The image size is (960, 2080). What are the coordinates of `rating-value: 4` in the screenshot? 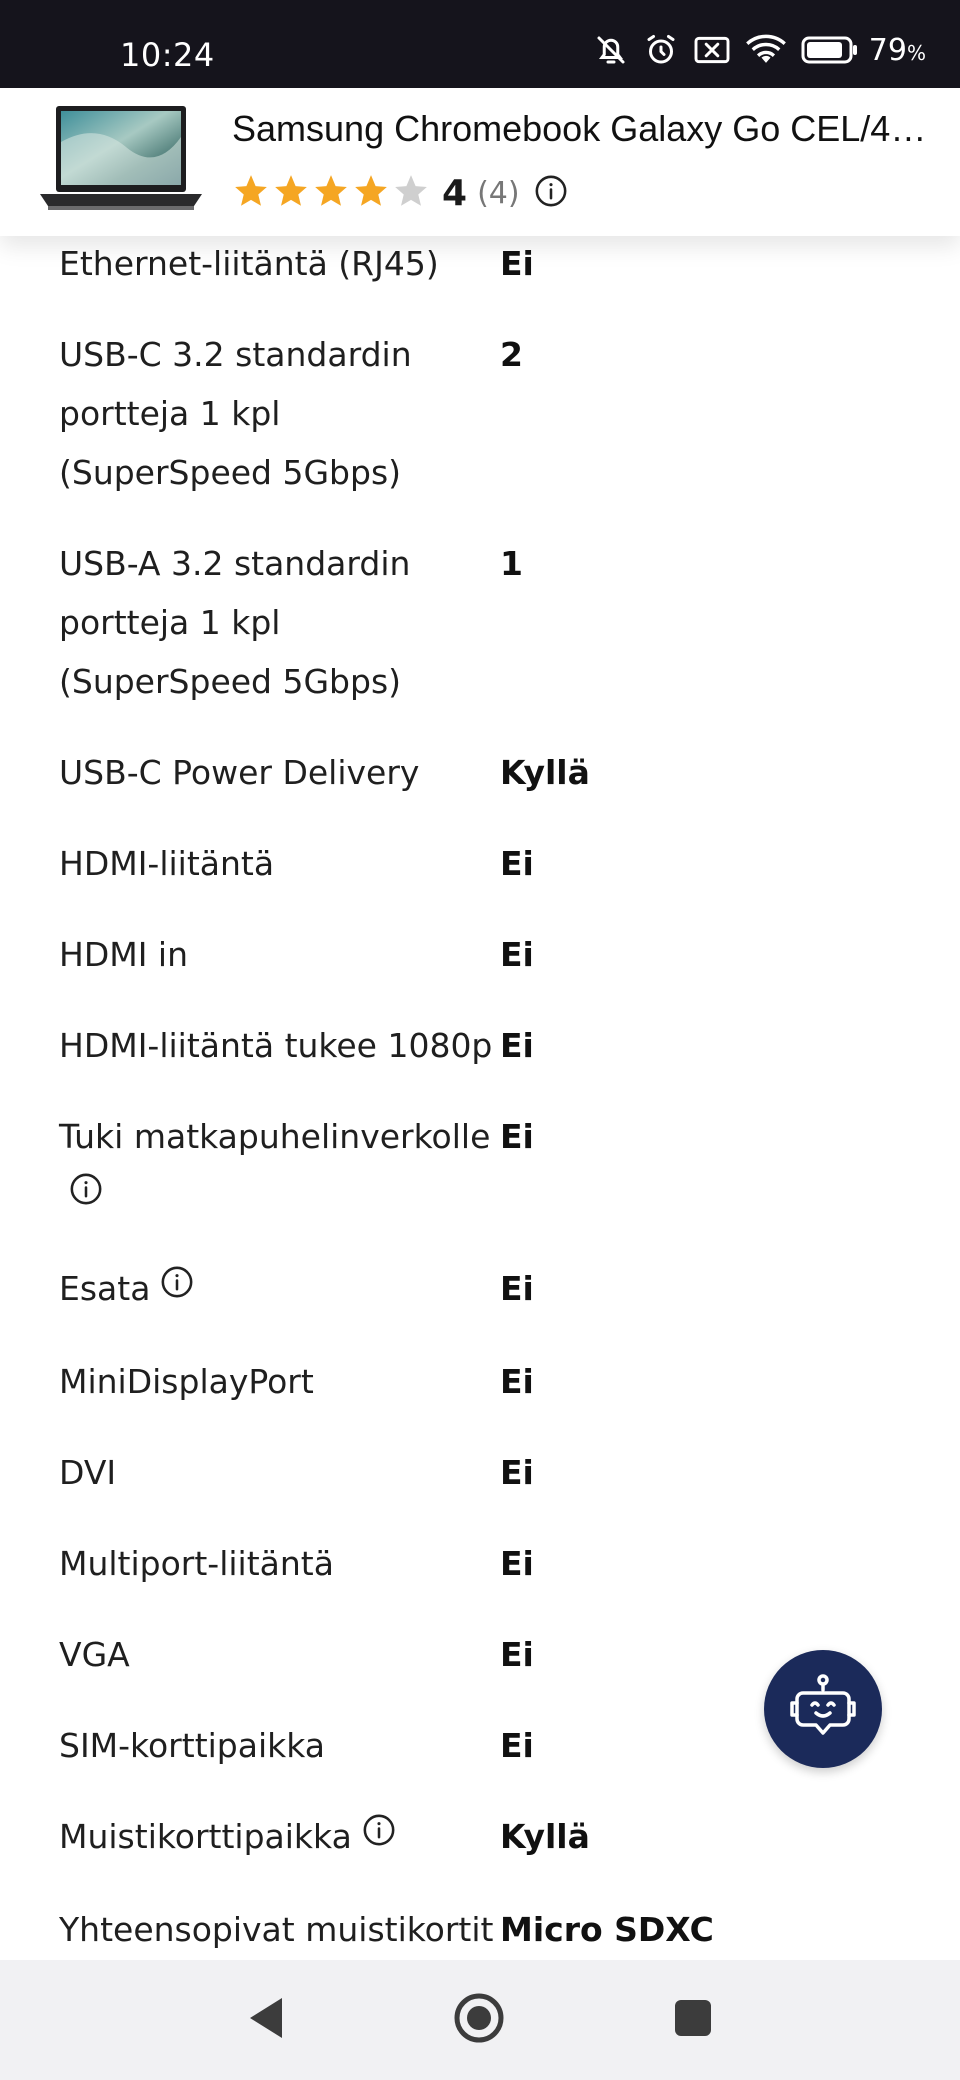 It's located at (455, 193).